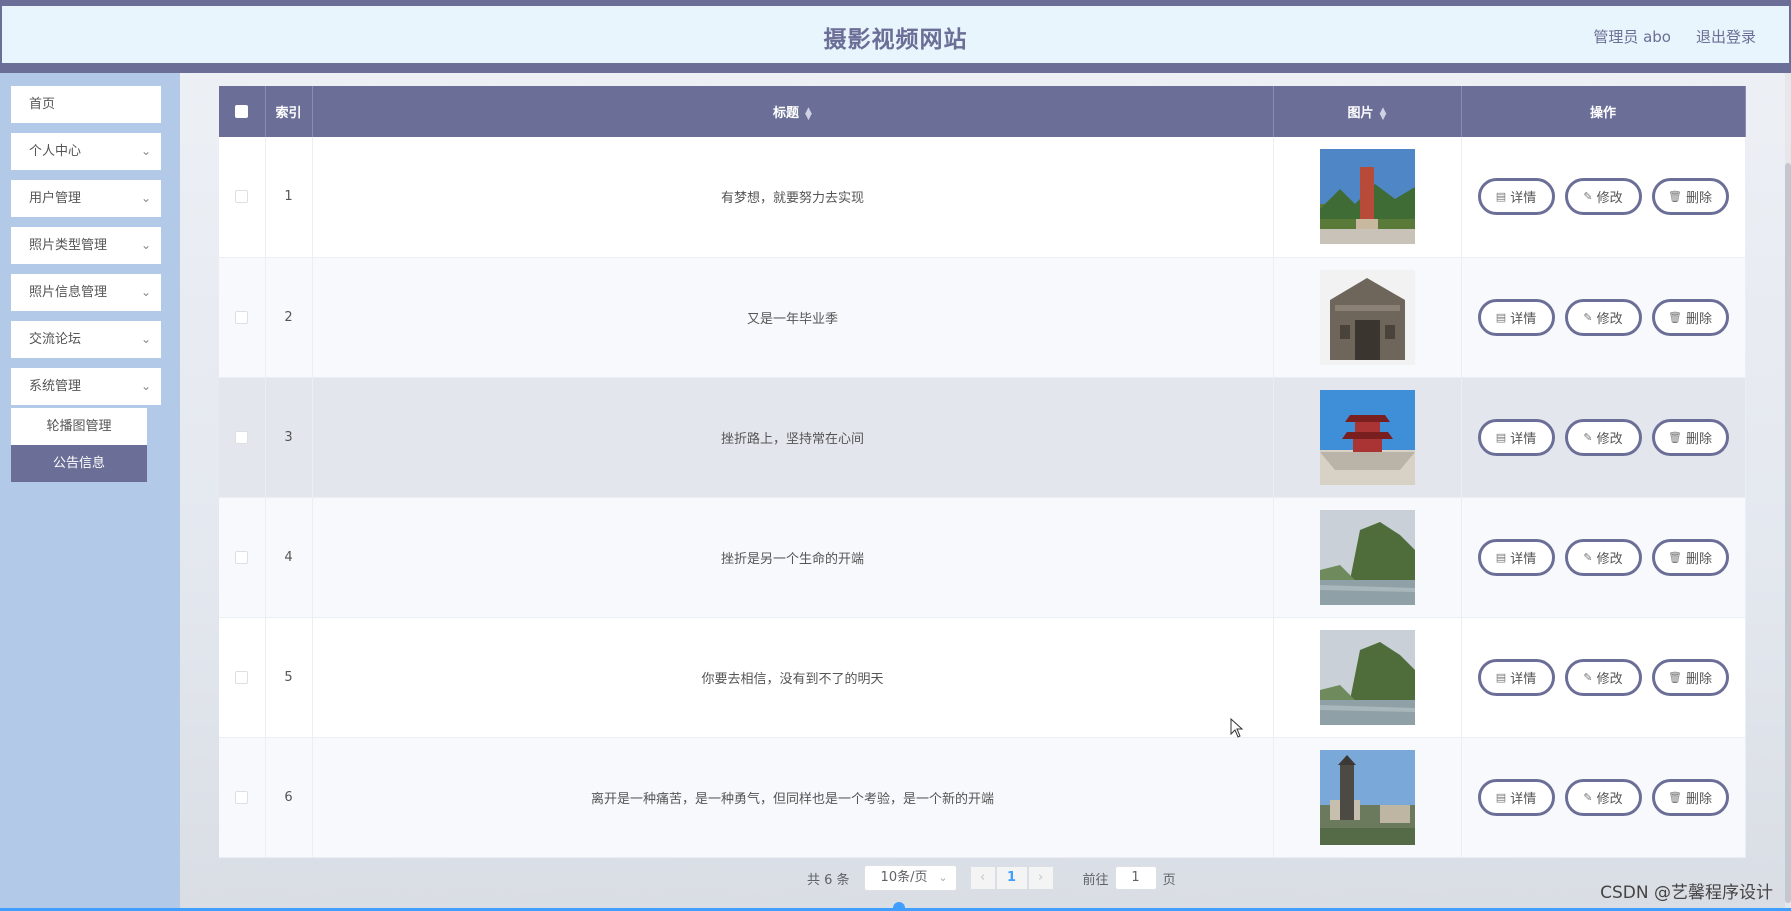 The width and height of the screenshot is (1791, 911). What do you see at coordinates (982, 317) in the screenshot?
I see `table-row: 2 又是一年毕业季 ▤ 详情 ✎ 修改 🗑 删除` at bounding box center [982, 317].